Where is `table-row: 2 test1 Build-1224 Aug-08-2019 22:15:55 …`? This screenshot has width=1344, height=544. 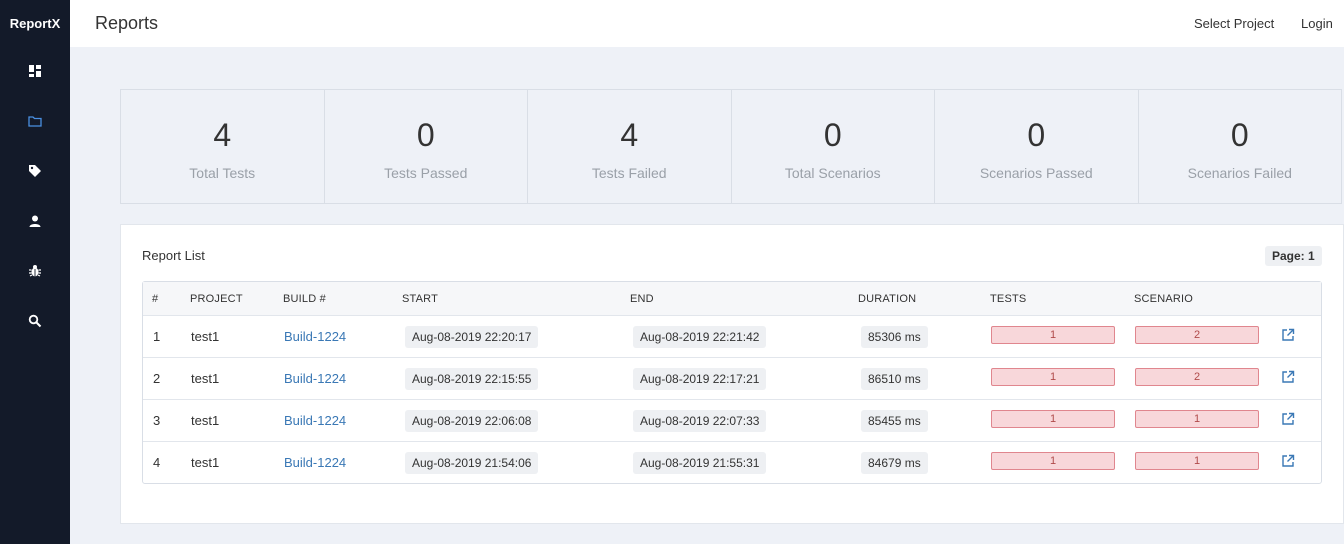 table-row: 2 test1 Build-1224 Aug-08-2019 22:15:55 … is located at coordinates (732, 379).